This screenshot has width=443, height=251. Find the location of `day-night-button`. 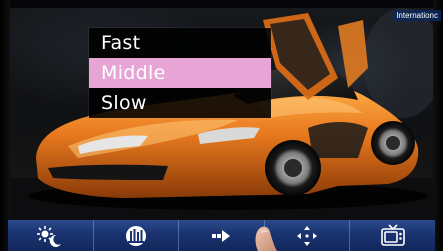

day-night-button is located at coordinates (51, 235).